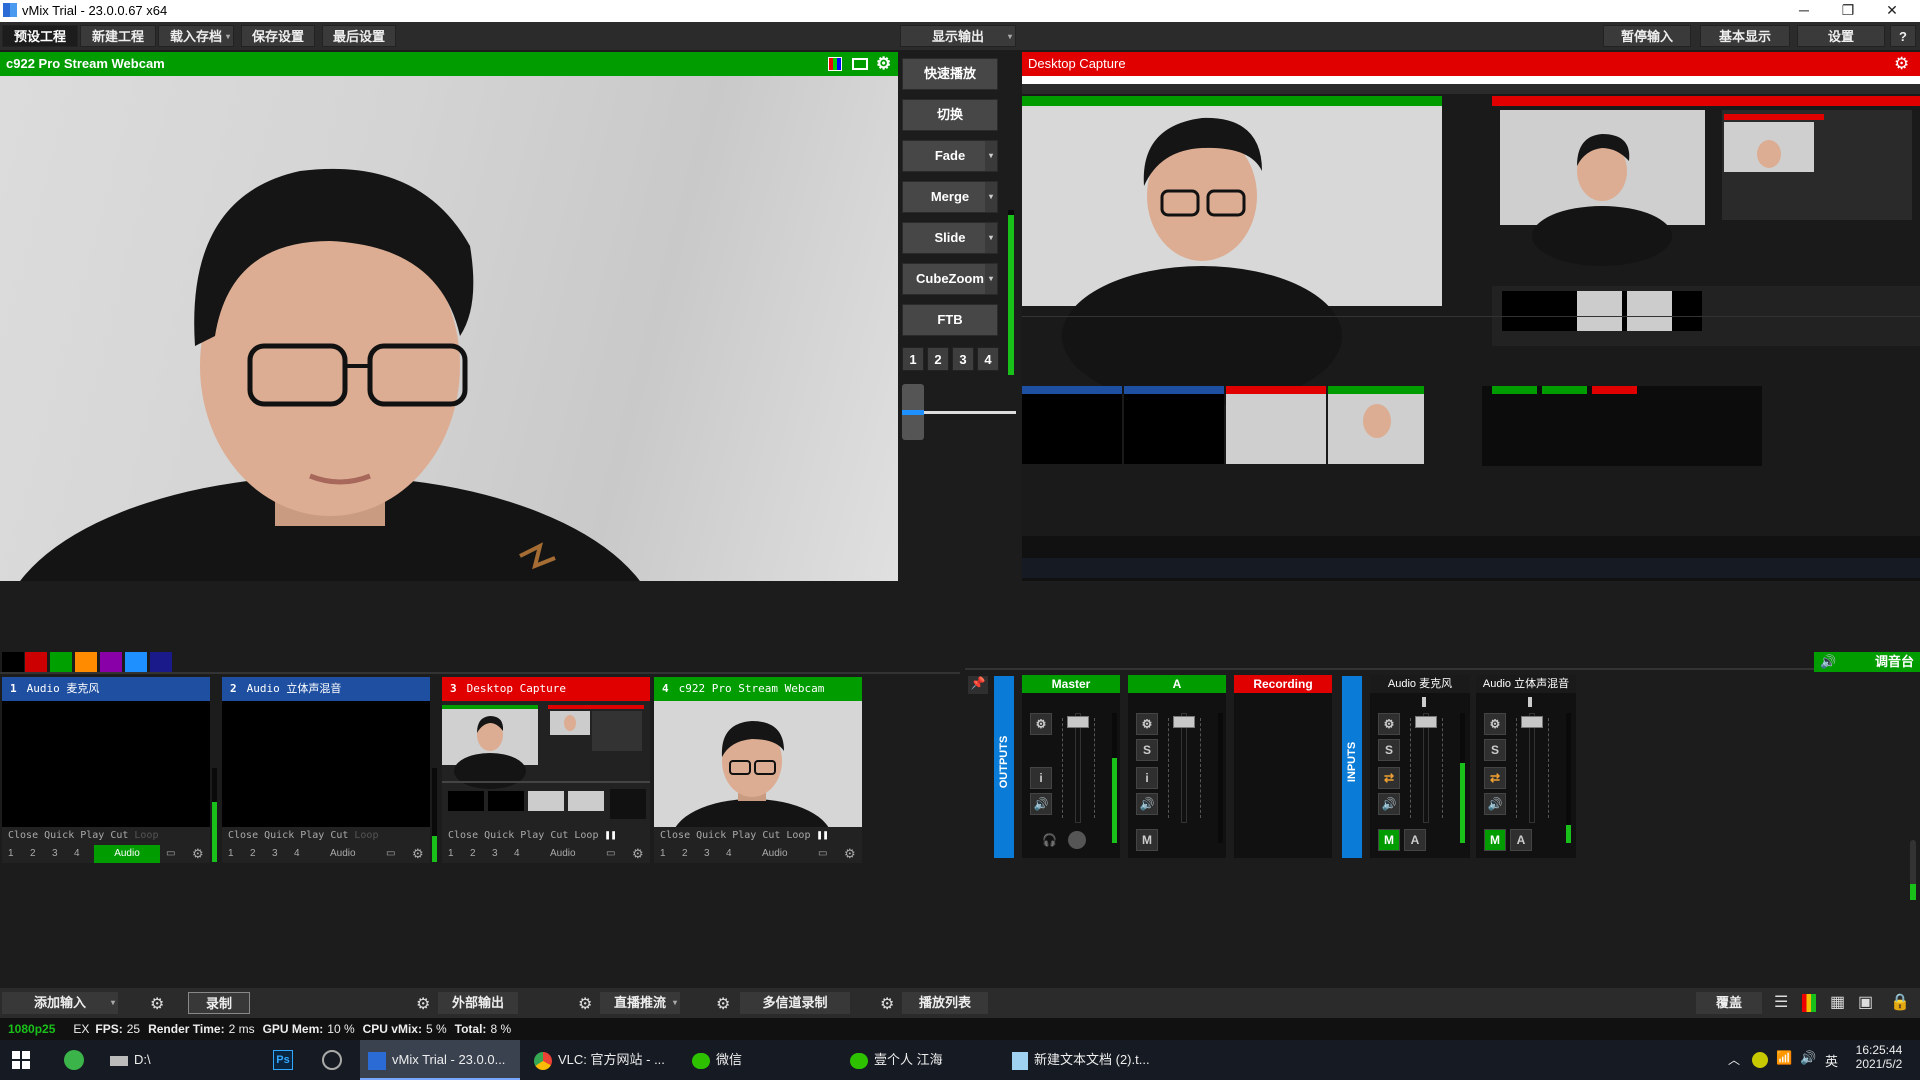  Describe the element at coordinates (950, 279) in the screenshot. I see `cubezoom-button: CubeZoom ▾` at that location.